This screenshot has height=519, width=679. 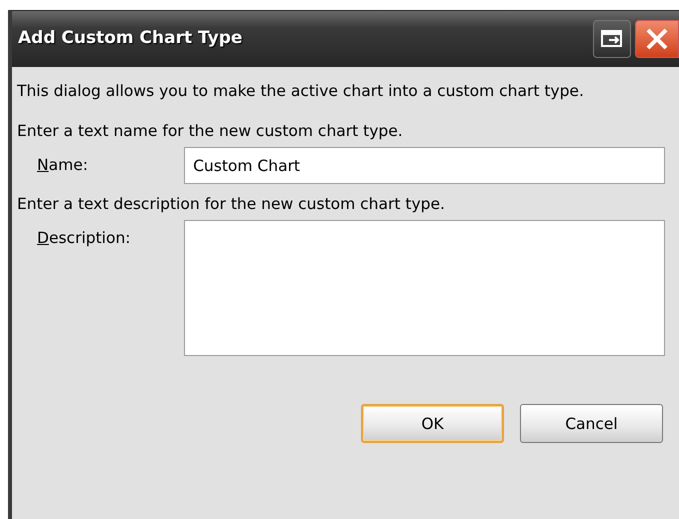 What do you see at coordinates (131, 38) in the screenshot?
I see `window-title: Add Custom Chart Type` at bounding box center [131, 38].